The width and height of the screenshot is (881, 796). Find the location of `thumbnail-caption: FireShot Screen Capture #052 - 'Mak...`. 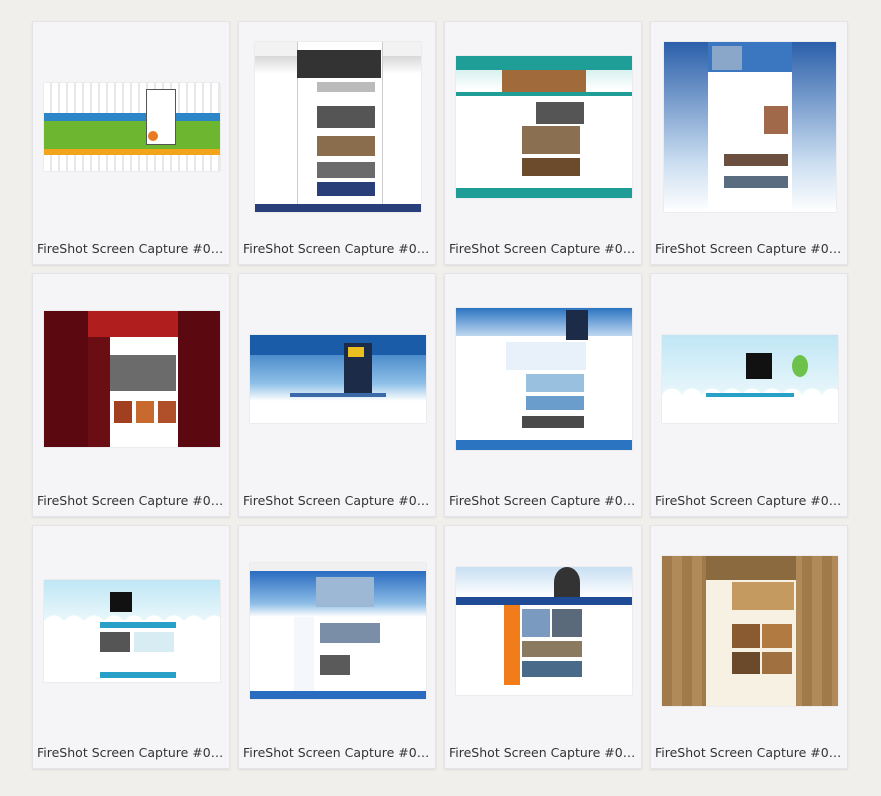

thumbnail-caption: FireShot Screen Capture #052 - 'Mak... is located at coordinates (131, 248).